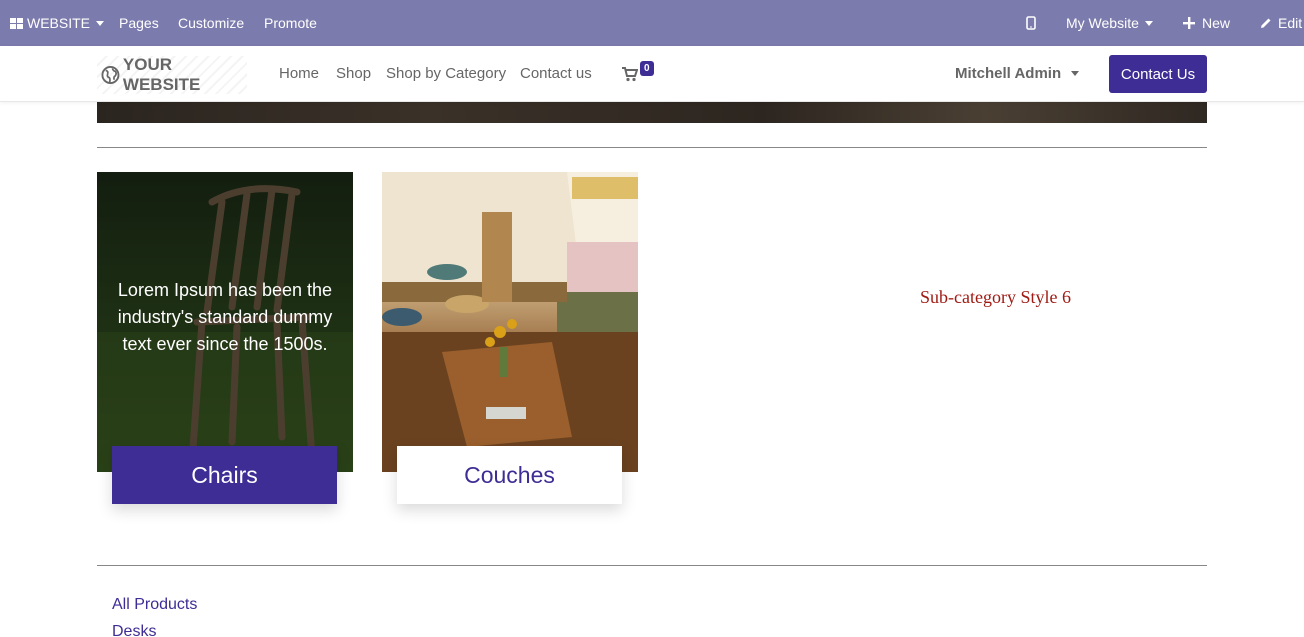  What do you see at coordinates (16, 23) in the screenshot?
I see `apps-grid-icon` at bounding box center [16, 23].